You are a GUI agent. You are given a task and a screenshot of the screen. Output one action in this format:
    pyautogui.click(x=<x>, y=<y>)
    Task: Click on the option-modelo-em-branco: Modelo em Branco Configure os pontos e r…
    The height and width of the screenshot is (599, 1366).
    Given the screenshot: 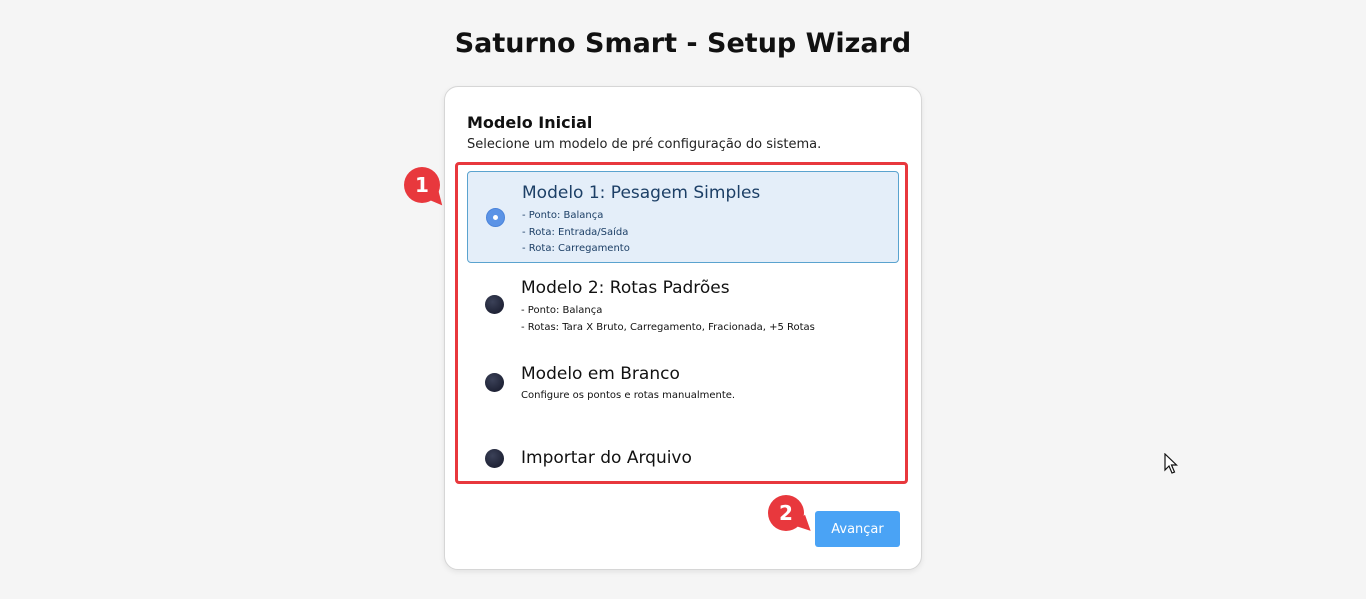 What is the action you would take?
    pyautogui.click(x=683, y=386)
    